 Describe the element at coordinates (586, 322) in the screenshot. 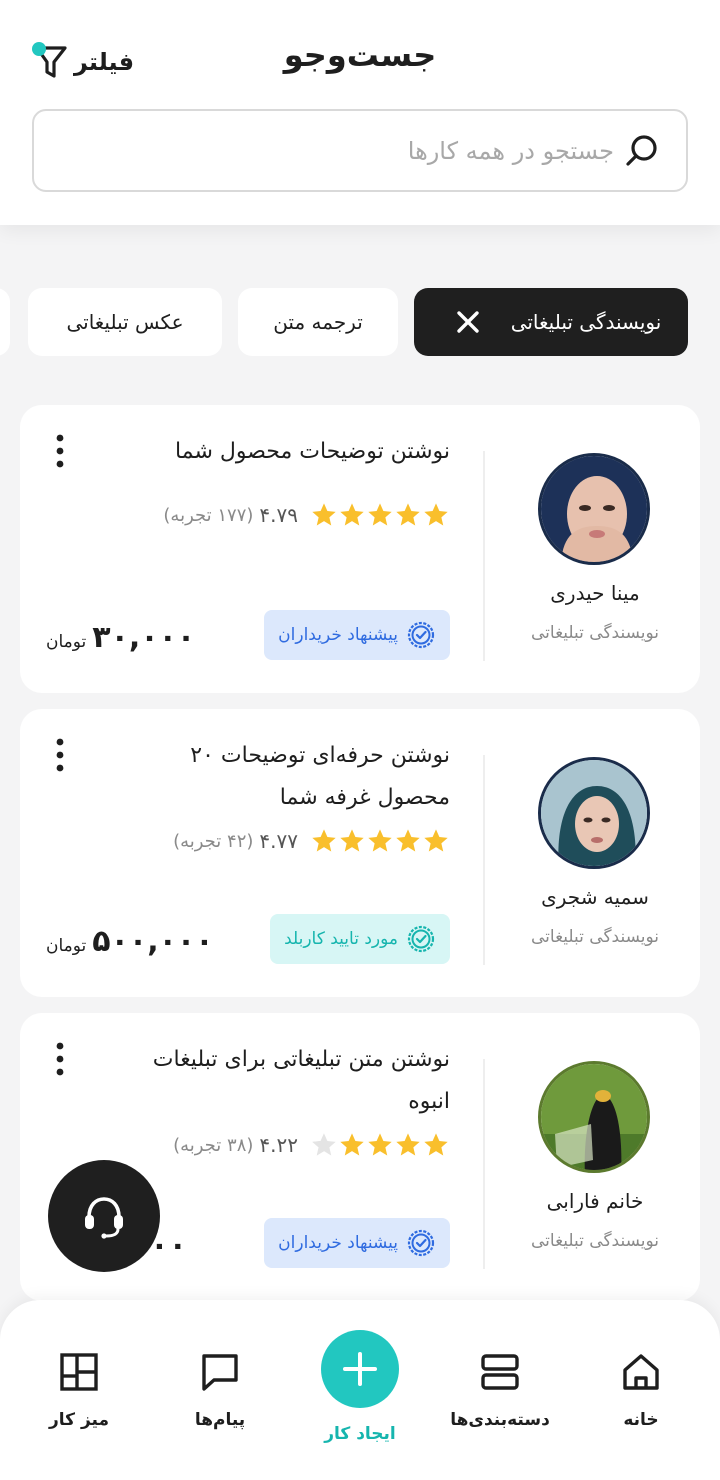

I see `chip-label: نویسندگی تبلیغاتی` at that location.